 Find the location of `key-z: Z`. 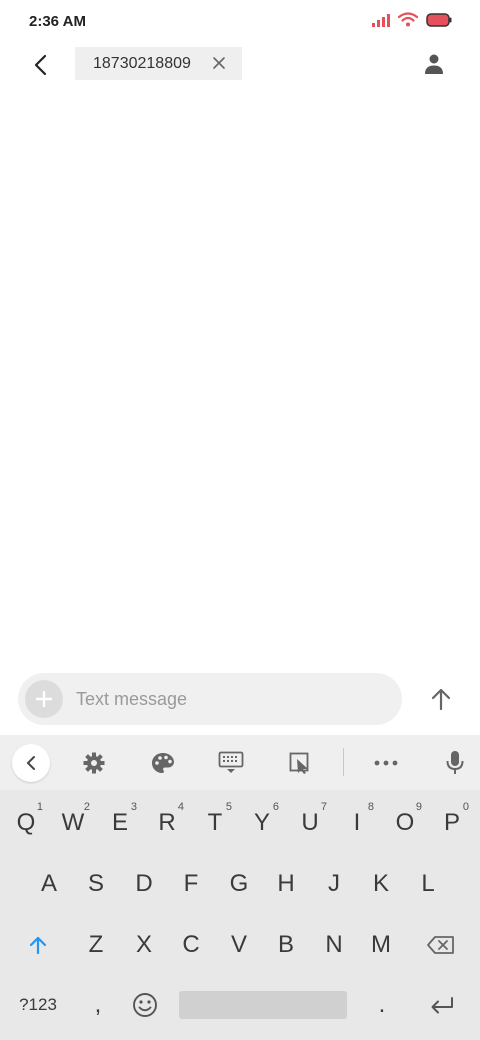

key-z: Z is located at coordinates (96, 945).